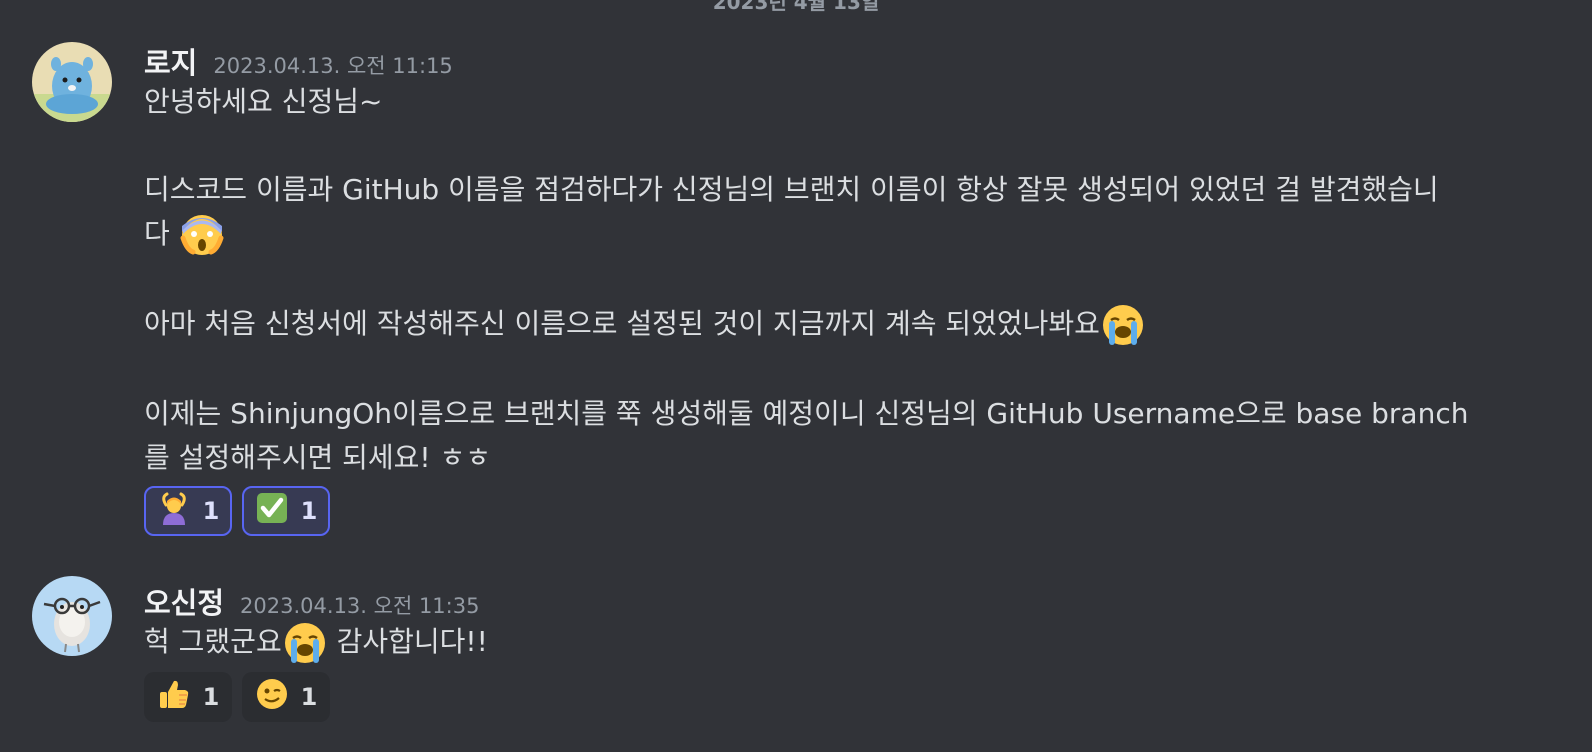 This screenshot has height=752, width=1592. I want to click on date-divider: 2023년 4월 13일, so click(796, 7).